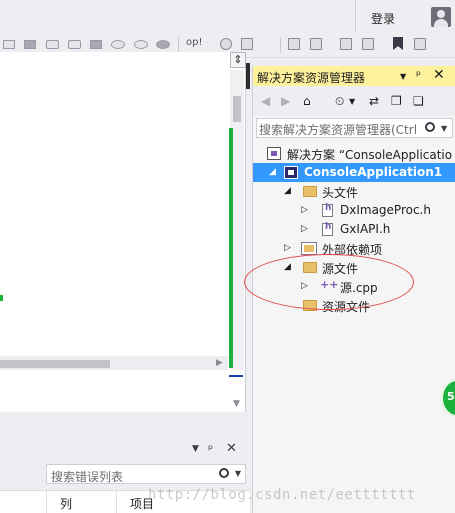  I want to click on filled-rectangle-tool-icon, so click(30, 44).